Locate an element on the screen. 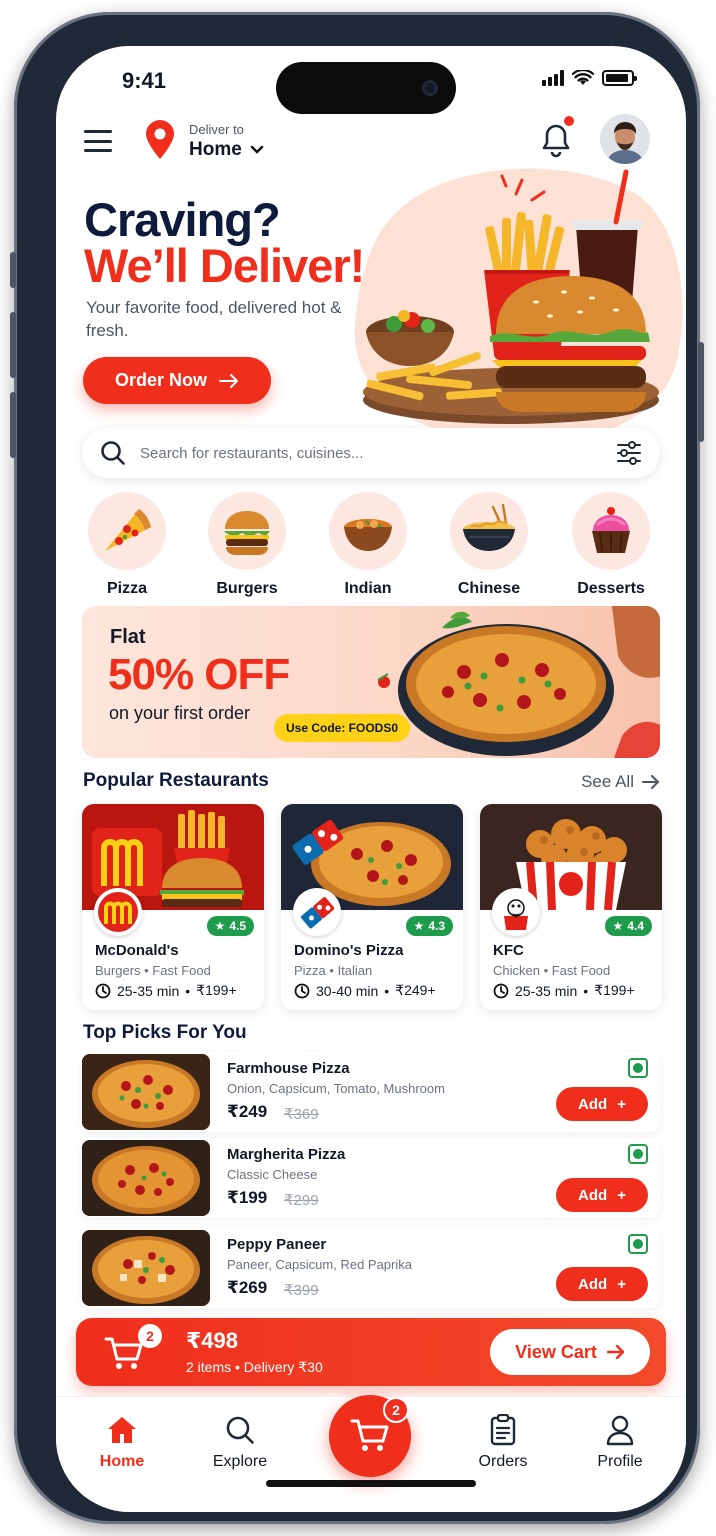 This screenshot has width=716, height=1536. category-indian: Indian is located at coordinates (368, 545).